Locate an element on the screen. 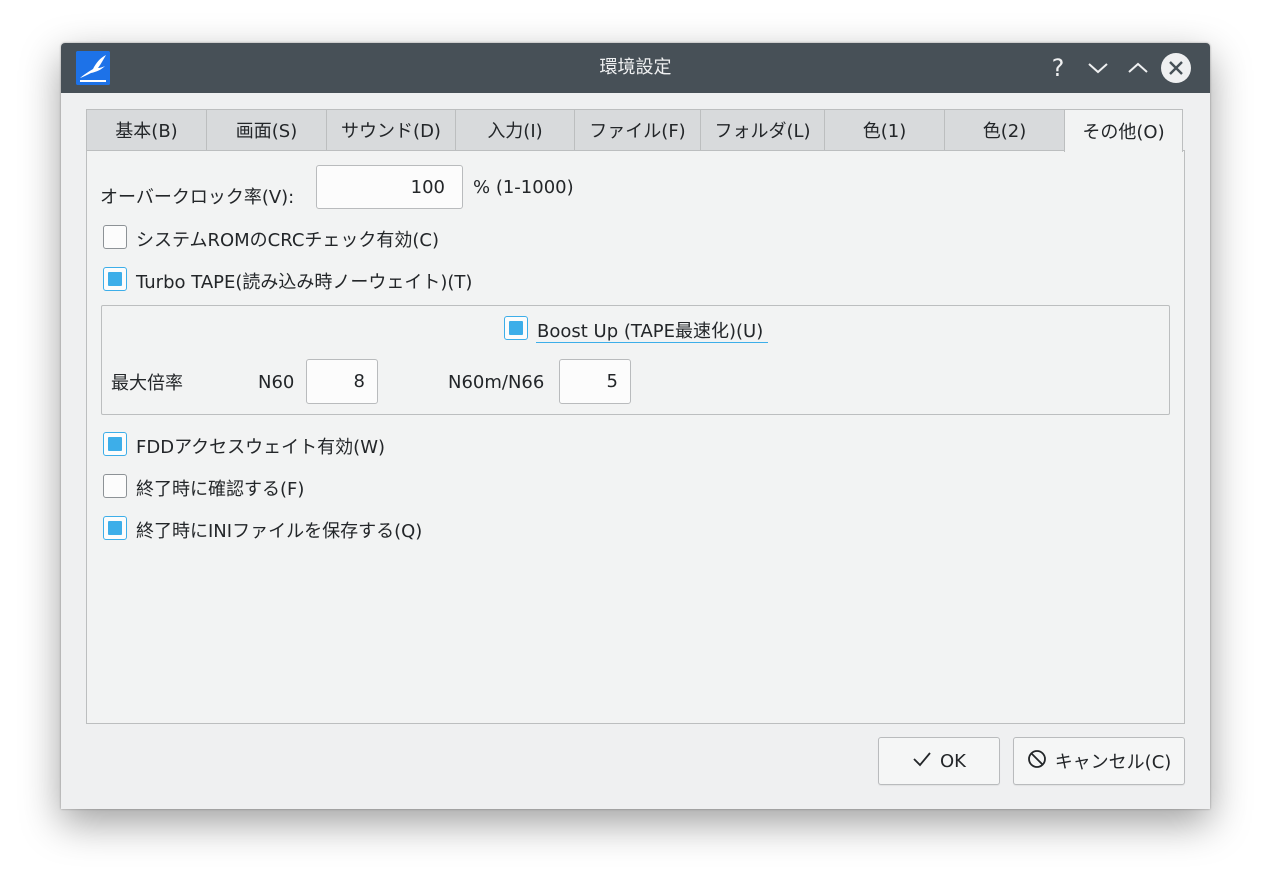 The height and width of the screenshot is (888, 1271). tab-label: 入力(I) is located at coordinates (515, 131).